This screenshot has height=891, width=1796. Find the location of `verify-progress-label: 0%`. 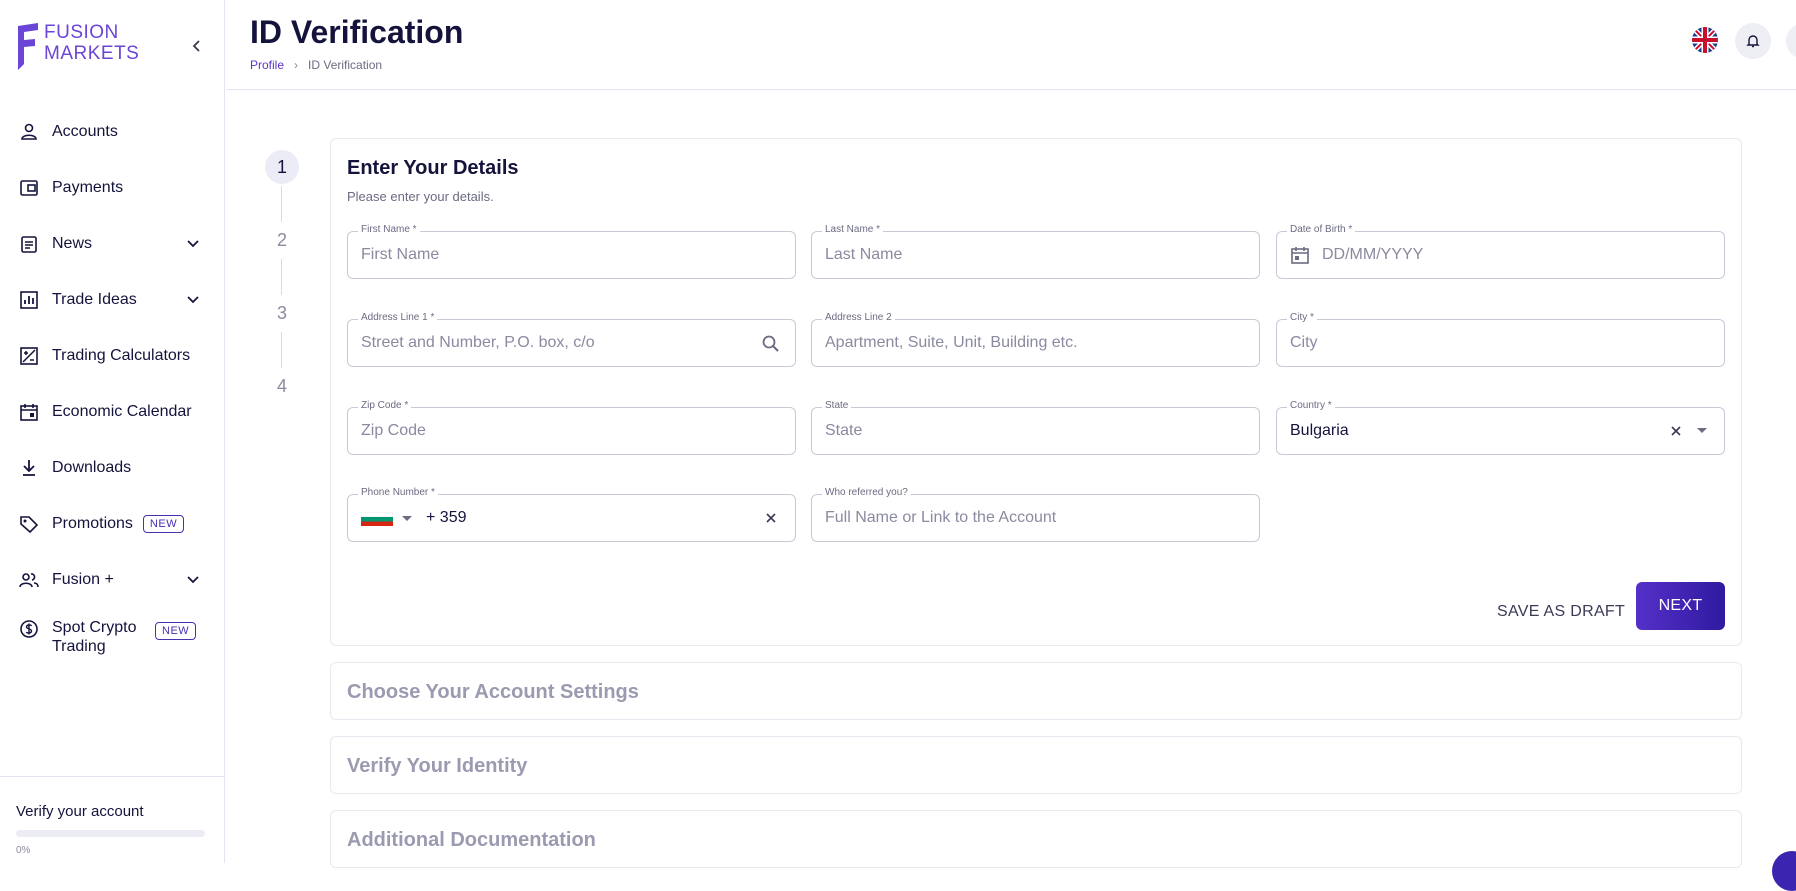

verify-progress-label: 0% is located at coordinates (23, 850).